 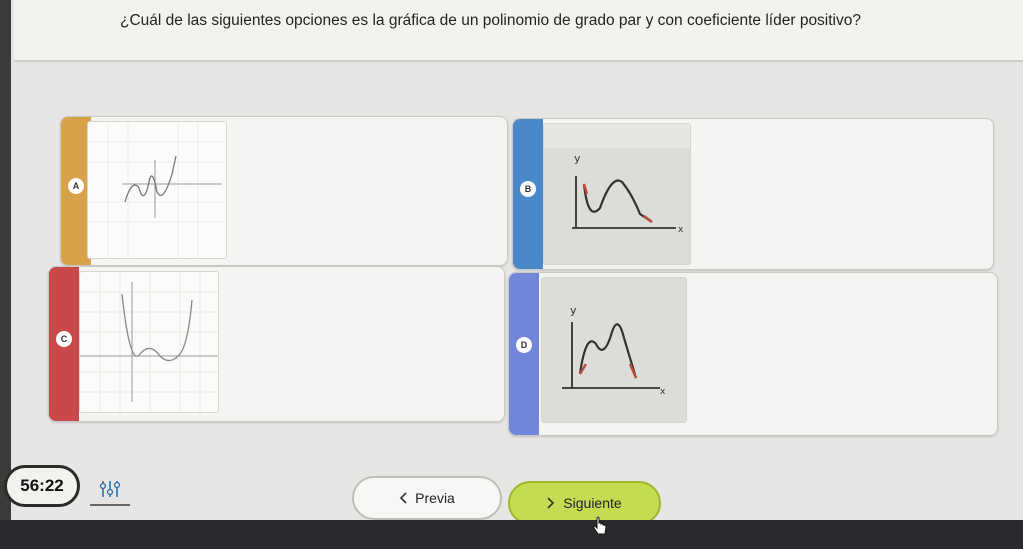 I want to click on chevron-right-icon, so click(x=551, y=503).